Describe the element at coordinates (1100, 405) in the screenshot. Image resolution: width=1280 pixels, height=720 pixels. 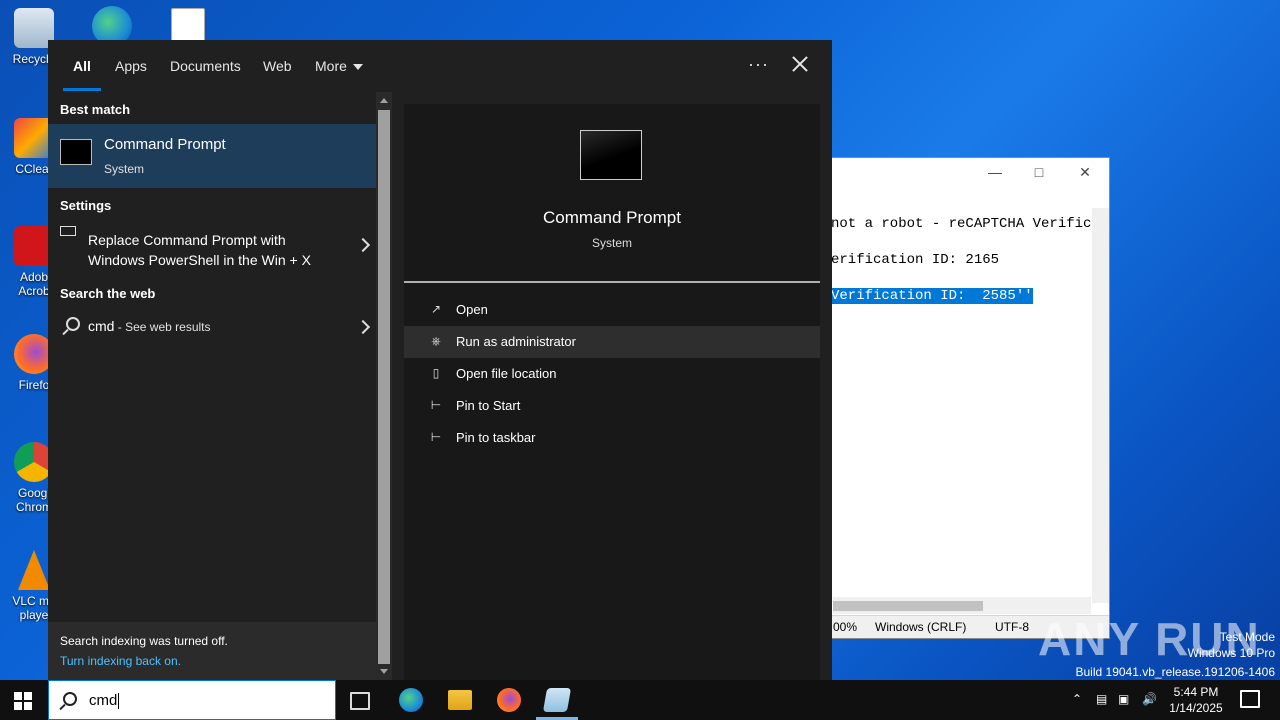
I see `vertical-scrollbar` at that location.